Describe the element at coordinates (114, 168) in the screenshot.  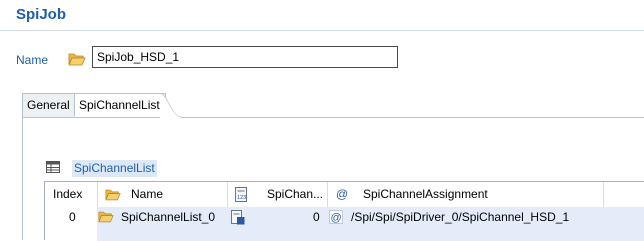
I see `section-title: SpiChannelList` at that location.